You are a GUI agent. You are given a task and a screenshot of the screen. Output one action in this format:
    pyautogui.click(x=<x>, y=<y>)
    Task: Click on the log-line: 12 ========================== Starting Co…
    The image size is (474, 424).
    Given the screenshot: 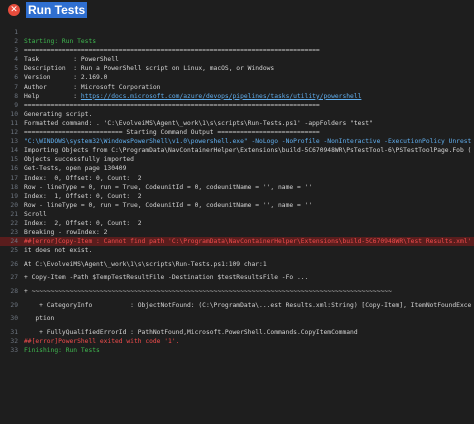 What is the action you would take?
    pyautogui.click(x=237, y=132)
    